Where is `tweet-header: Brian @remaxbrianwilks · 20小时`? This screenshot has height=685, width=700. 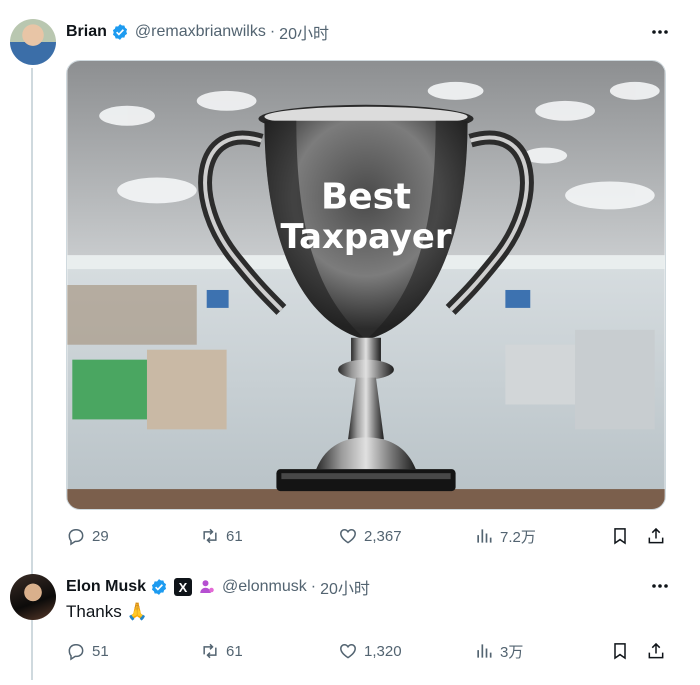 tweet-header: Brian @remaxbrianwilks · 20小时 is located at coordinates (197, 32).